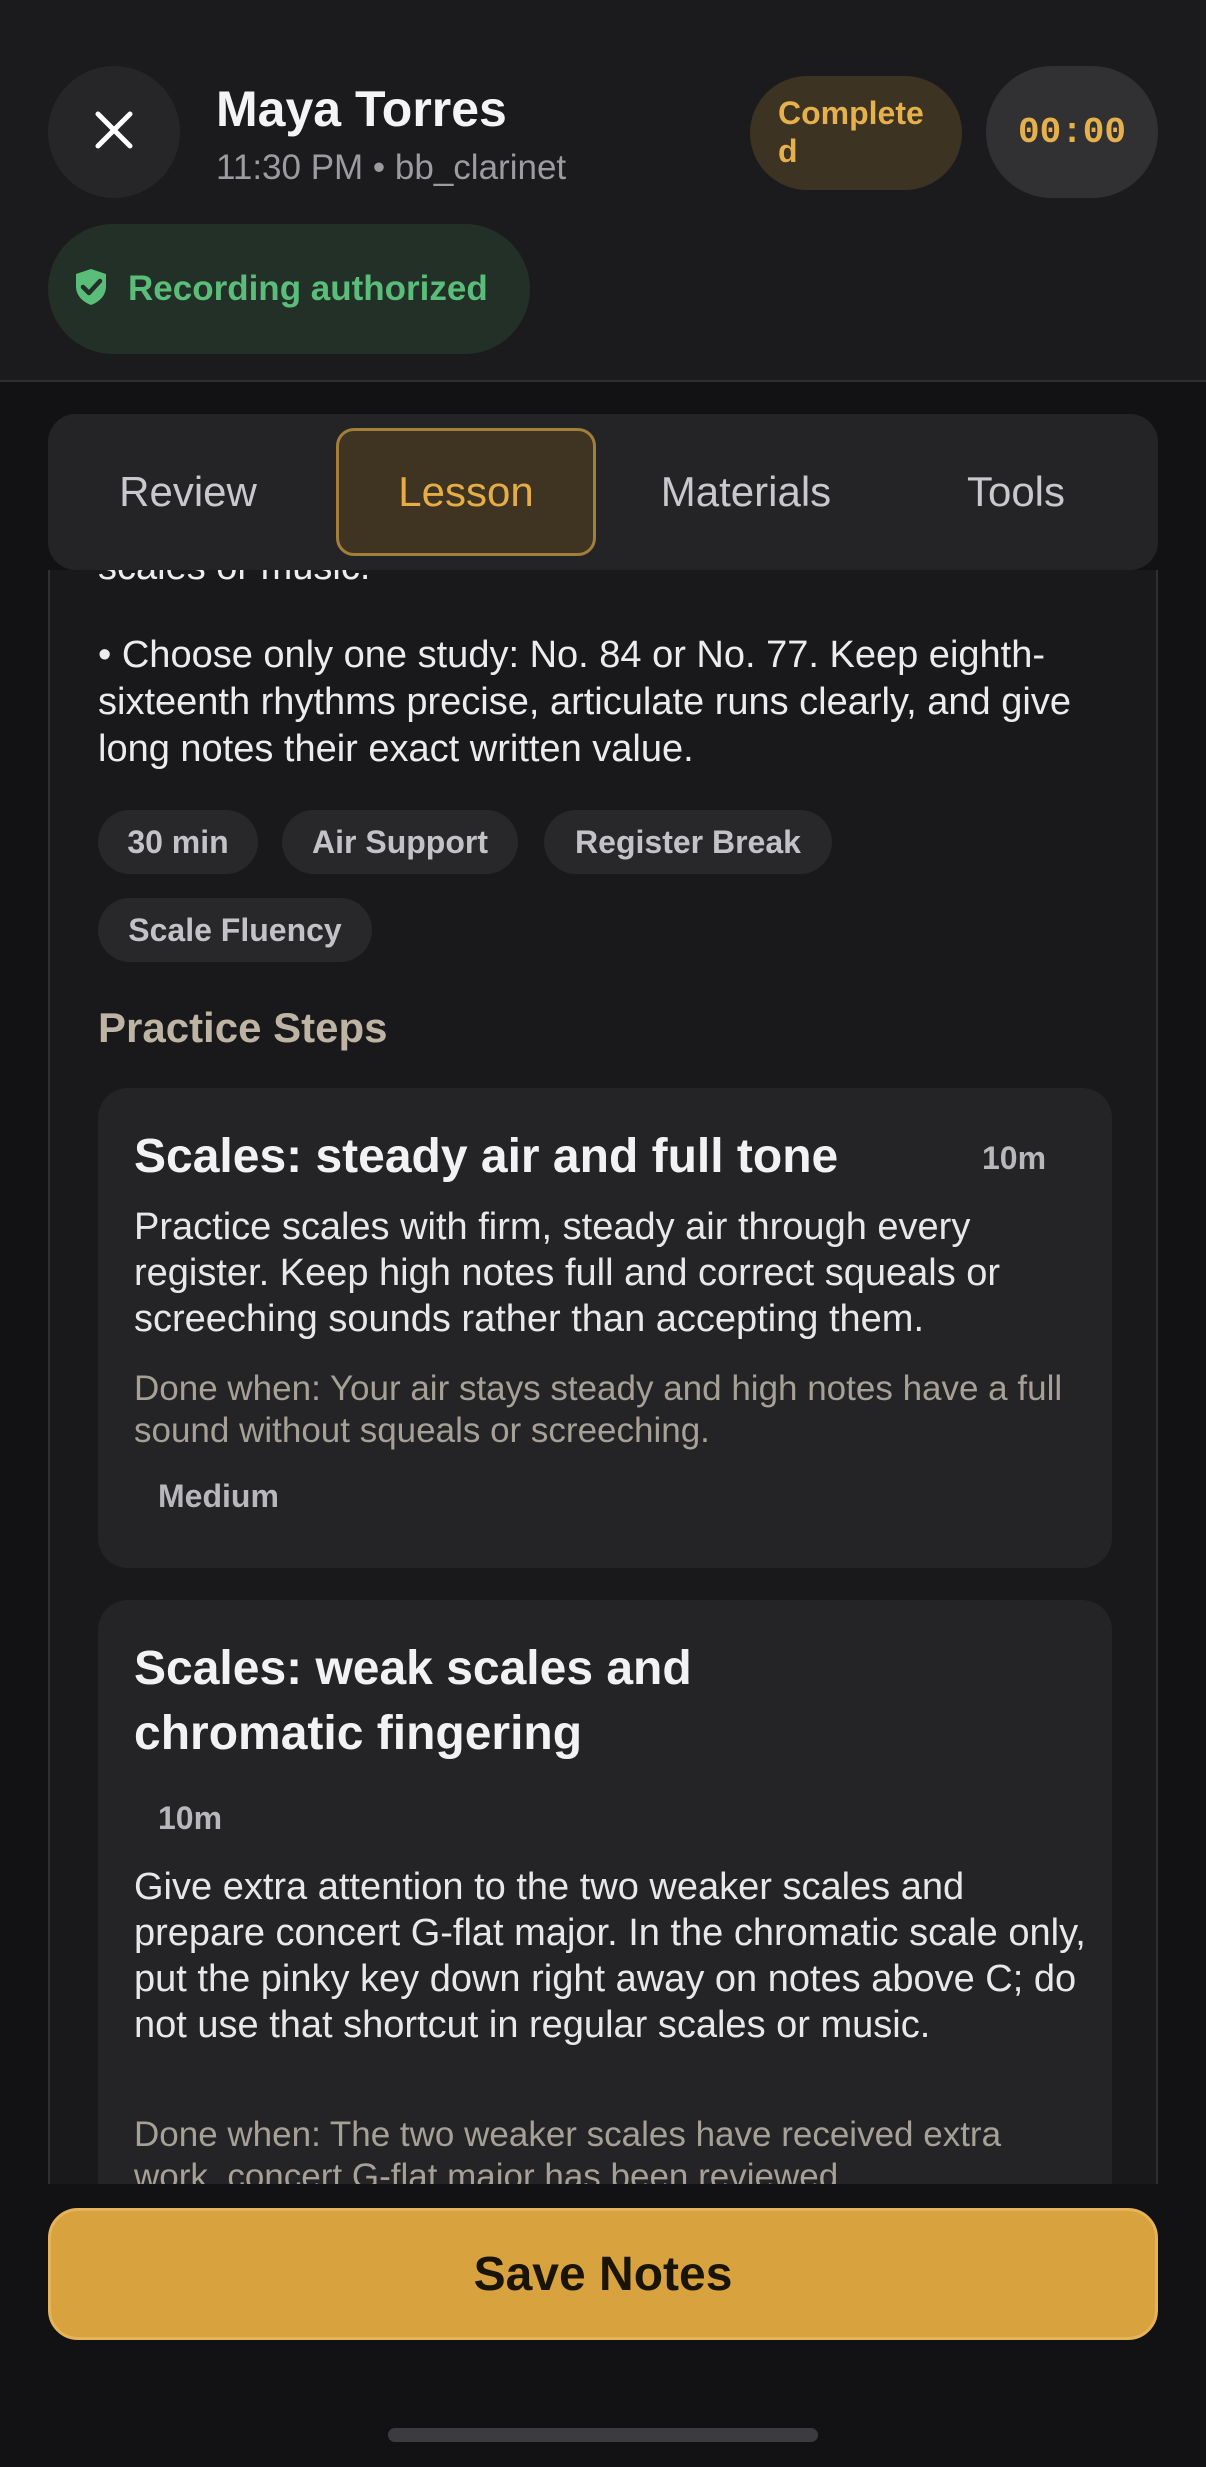  What do you see at coordinates (466, 492) in the screenshot?
I see `tab-lesson: Lesson` at bounding box center [466, 492].